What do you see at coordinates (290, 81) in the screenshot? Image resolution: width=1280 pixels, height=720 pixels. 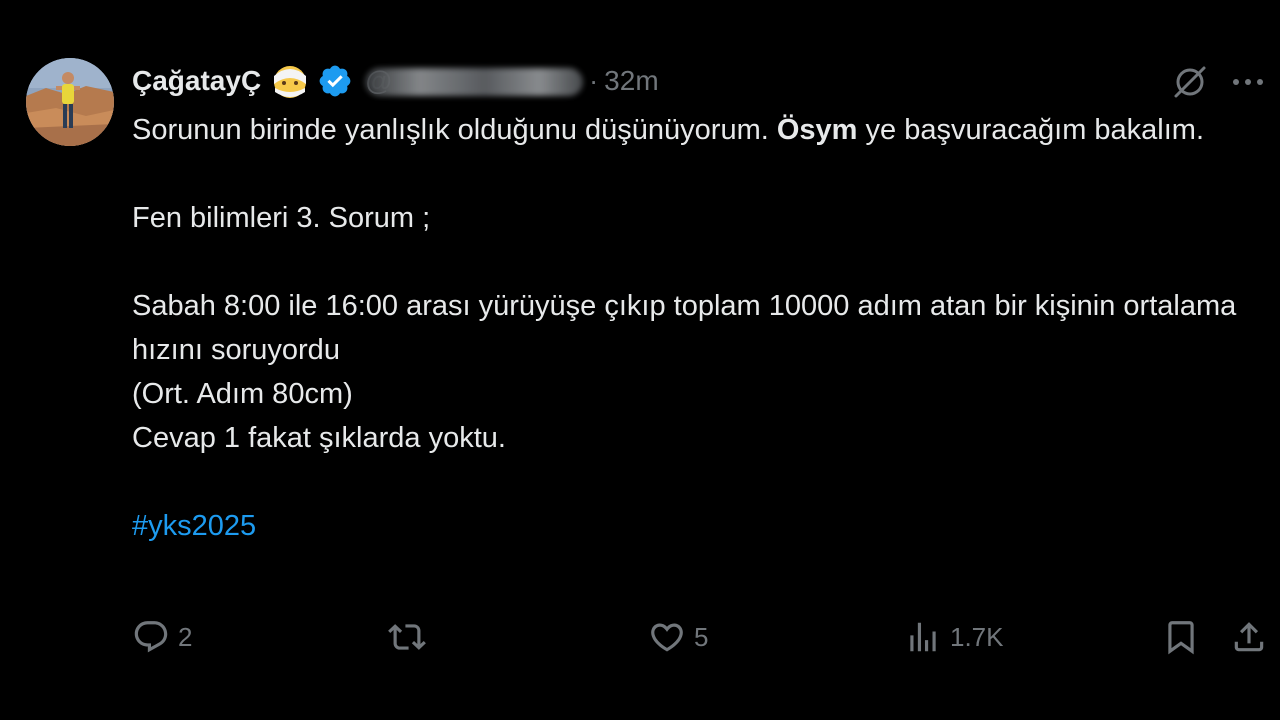 I see `face-with-head-bandage-emoji-icon` at bounding box center [290, 81].